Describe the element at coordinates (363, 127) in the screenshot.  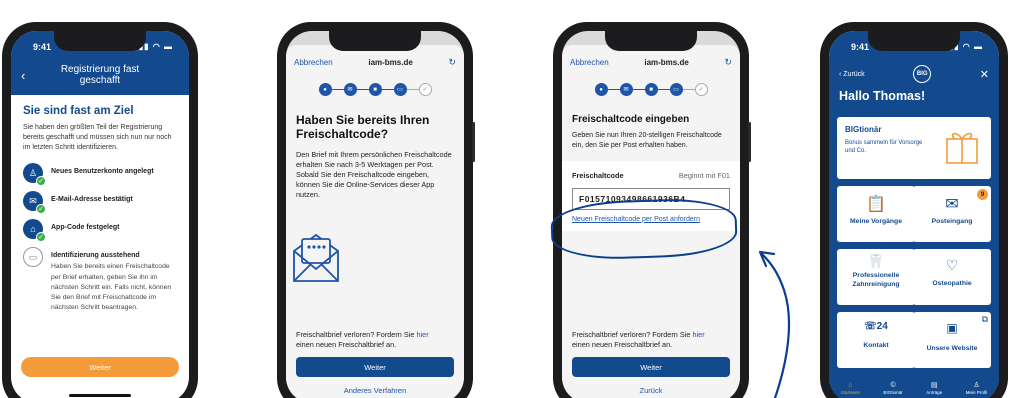
I see `page-title: Haben Sie bereits Ihren Freischaltcode?` at that location.